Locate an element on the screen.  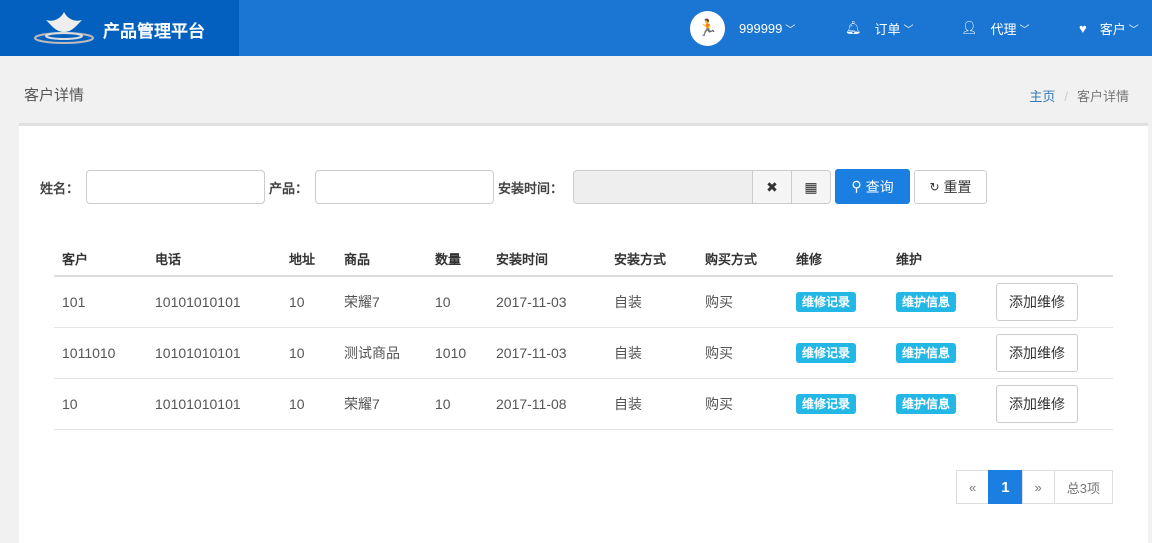
breadcrumb-current: 客户详情 is located at coordinates (1102, 96).